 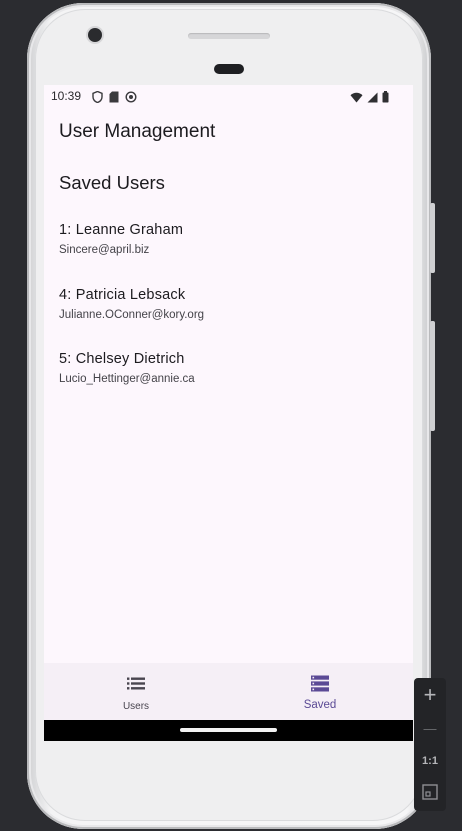 I want to click on user-name: 4: Patricia Lebsack, so click(x=122, y=294).